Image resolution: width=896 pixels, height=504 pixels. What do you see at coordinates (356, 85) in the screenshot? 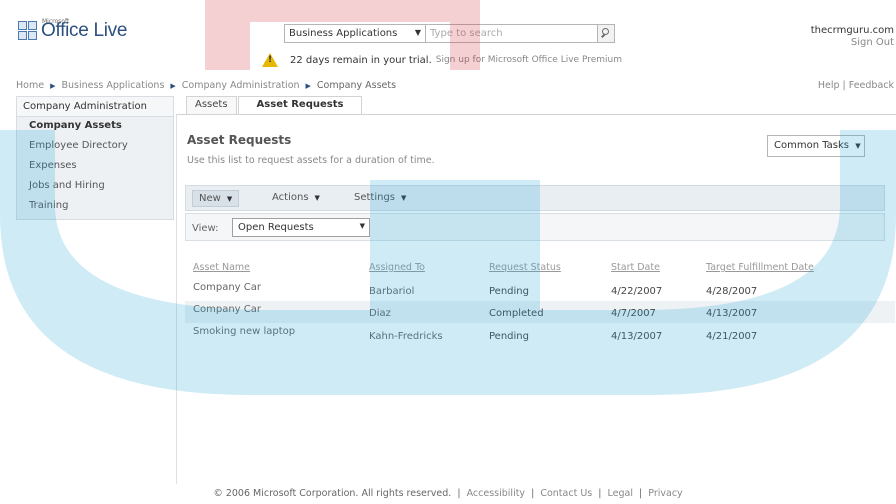
I see `breadcrumb-company-assets: Company Assets` at bounding box center [356, 85].